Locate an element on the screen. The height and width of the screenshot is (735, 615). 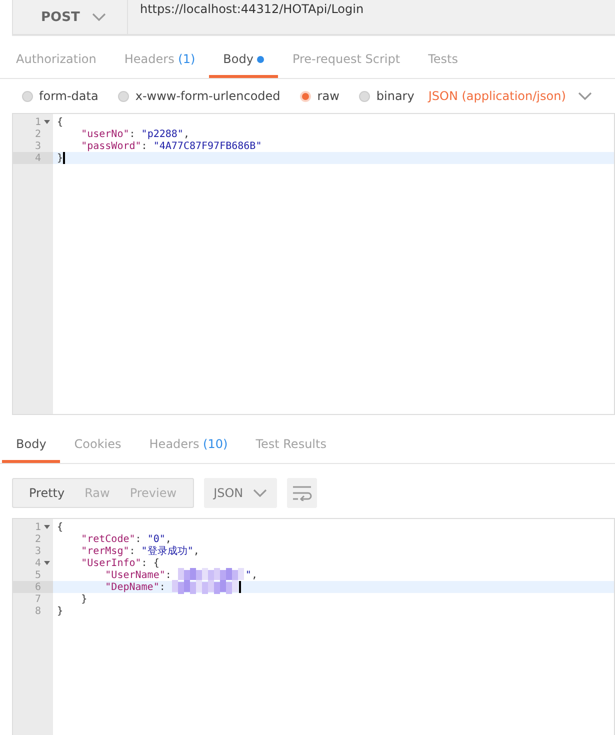
line-number: 5 is located at coordinates (37, 575).